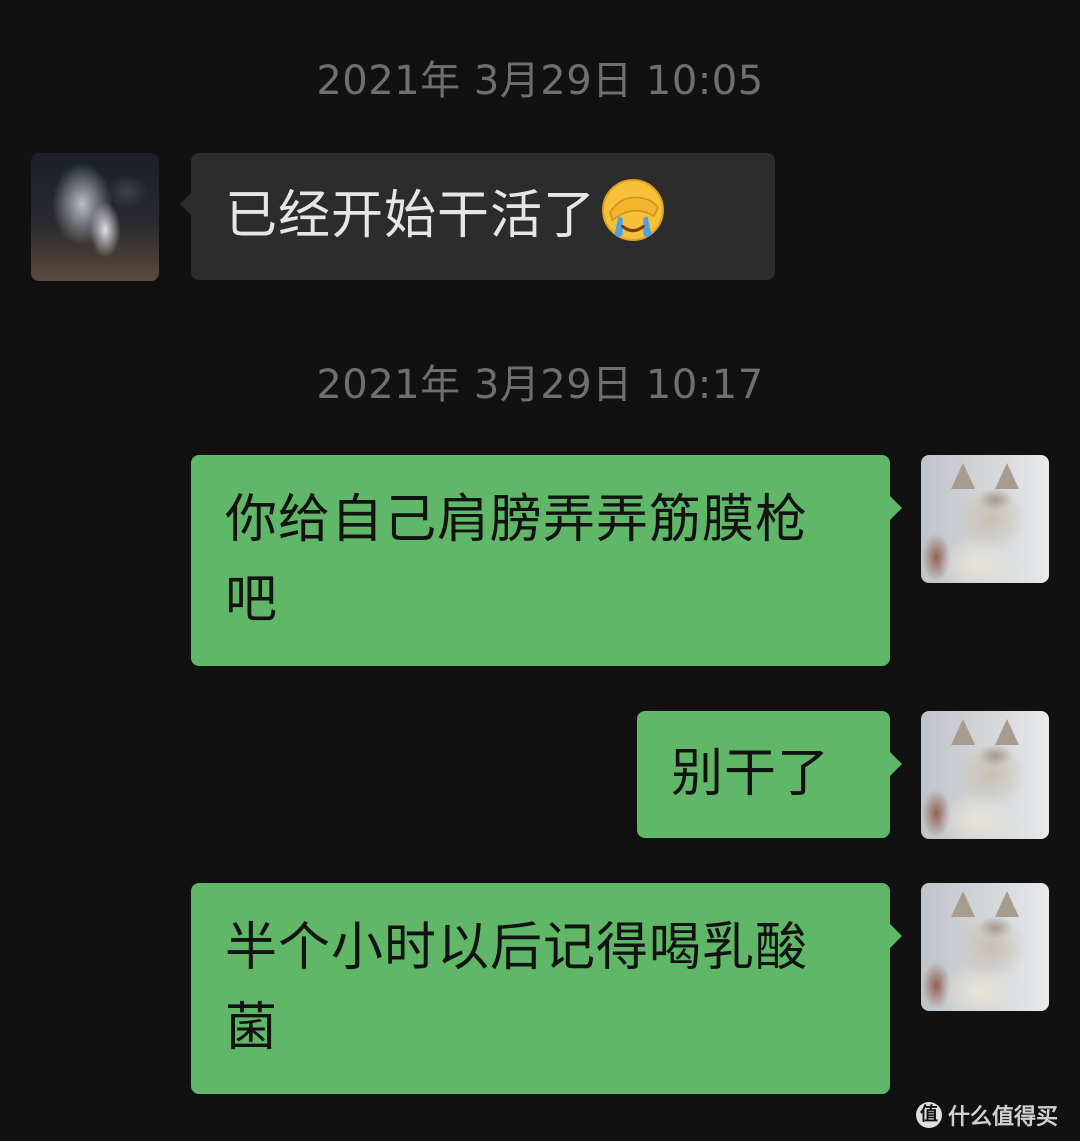 This screenshot has height=1141, width=1080. Describe the element at coordinates (411, 216) in the screenshot. I see `message-text: 已经开始干活了` at that location.